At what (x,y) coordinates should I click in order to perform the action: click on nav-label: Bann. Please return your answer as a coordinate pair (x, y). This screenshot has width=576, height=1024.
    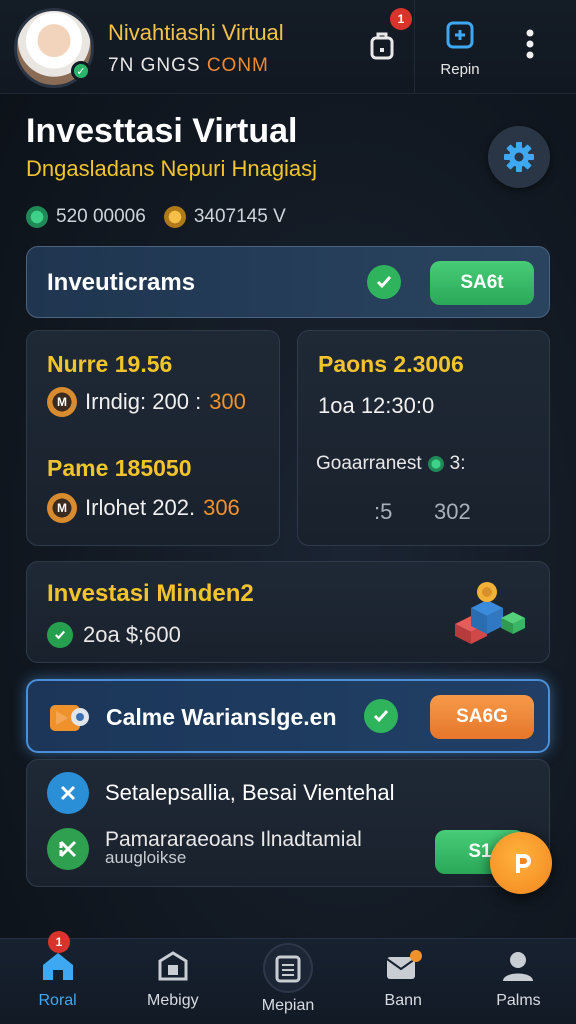
    Looking at the image, I should click on (403, 1000).